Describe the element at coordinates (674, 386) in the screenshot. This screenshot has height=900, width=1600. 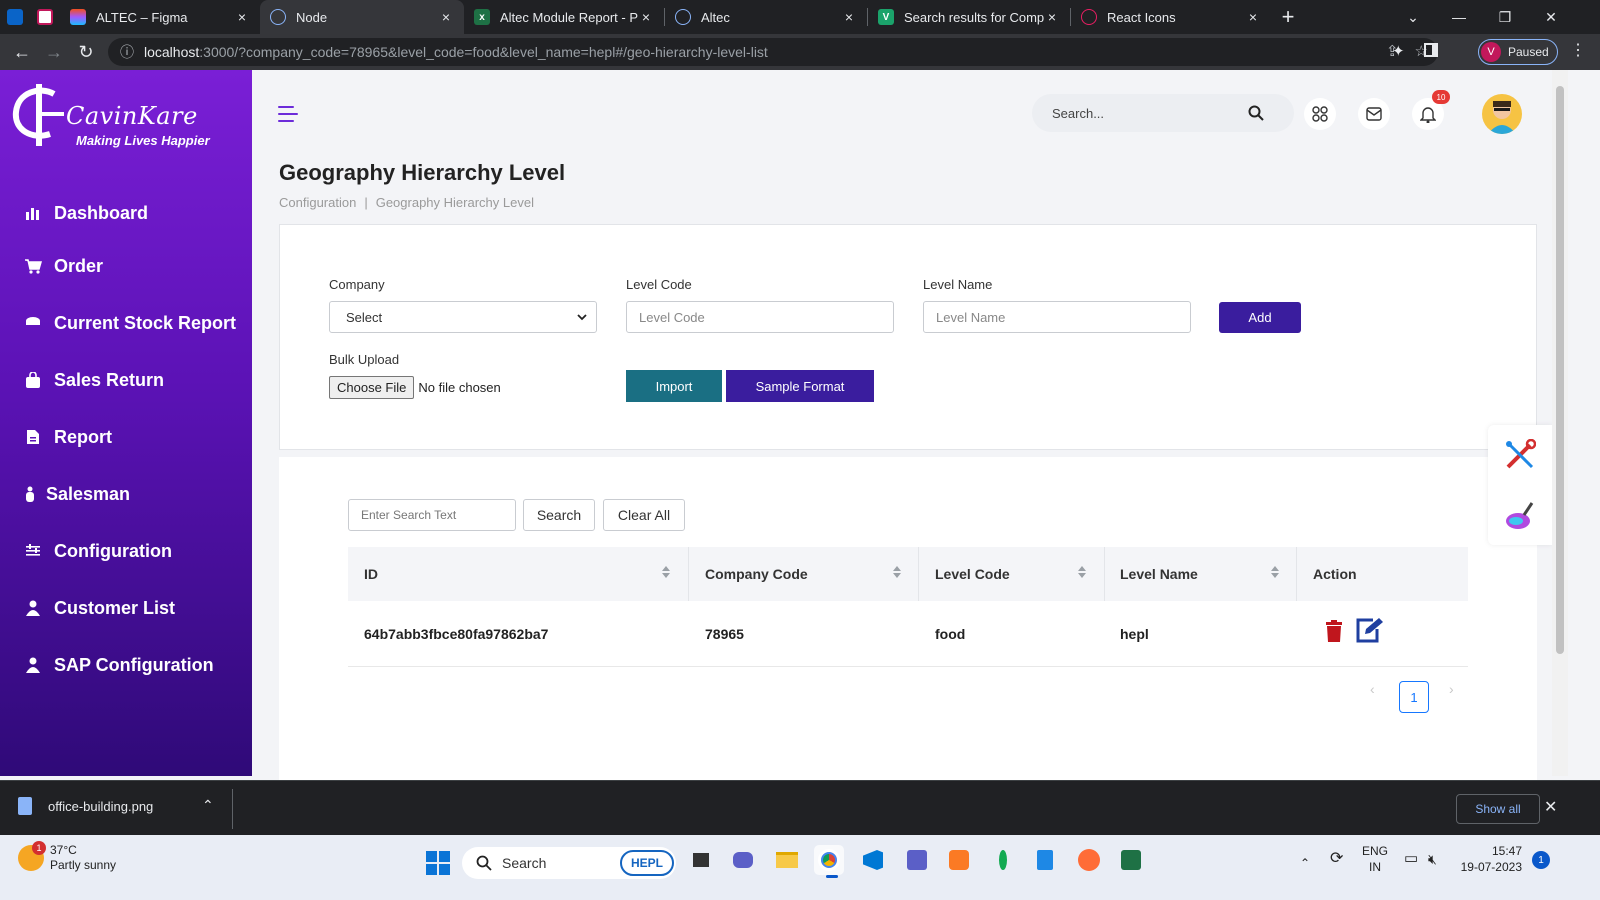
I see `import-button: Import` at that location.